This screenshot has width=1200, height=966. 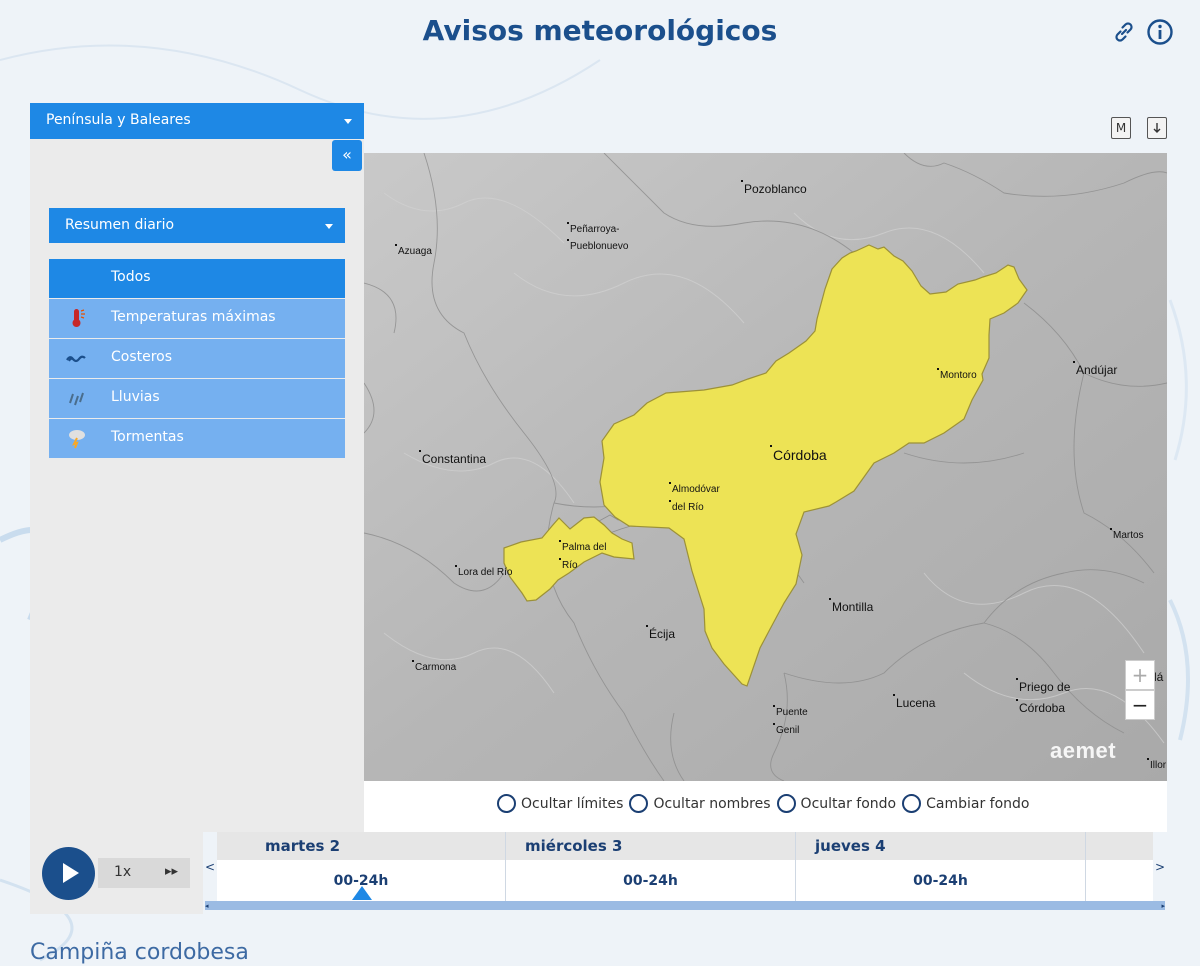 I want to click on play-button, so click(x=68, y=873).